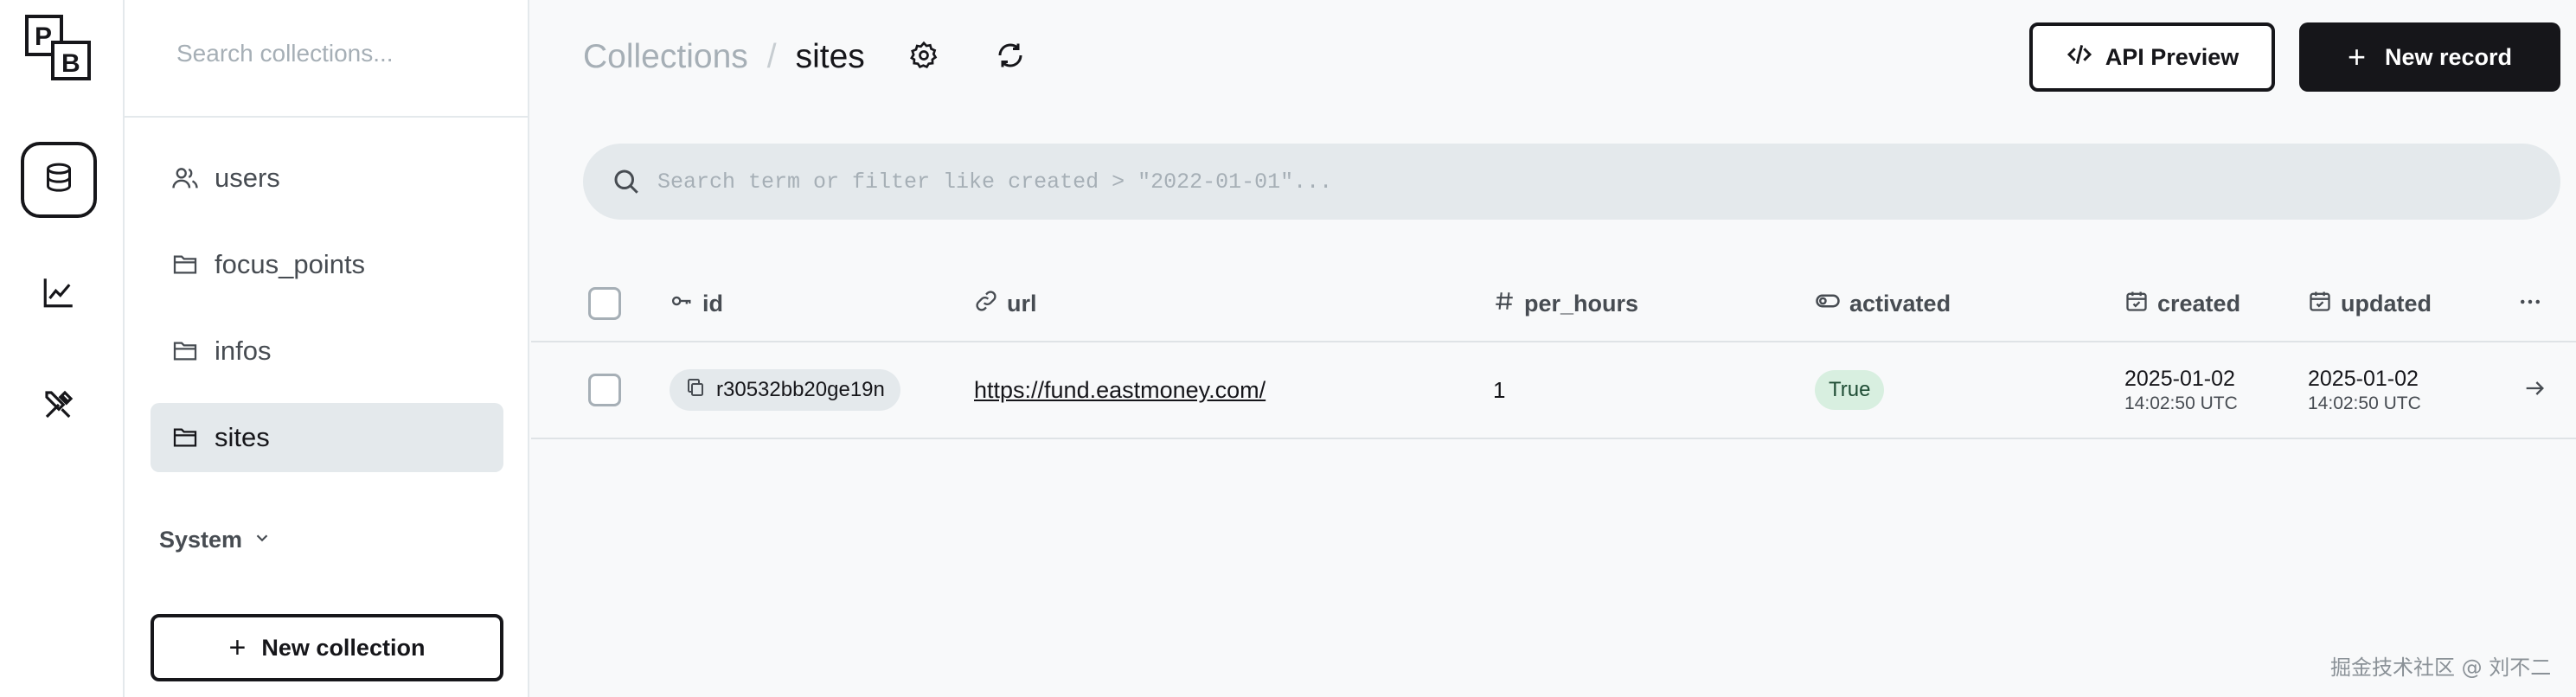 The image size is (2576, 697). I want to click on url-link: https://fund.eastmoney.com/, so click(1120, 391).